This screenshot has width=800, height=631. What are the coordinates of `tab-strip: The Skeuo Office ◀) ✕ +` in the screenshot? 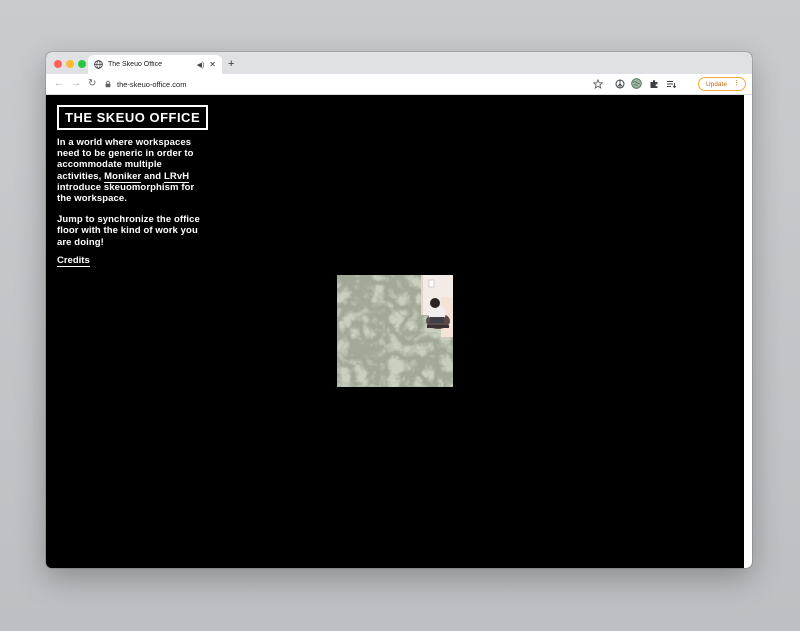 It's located at (399, 63).